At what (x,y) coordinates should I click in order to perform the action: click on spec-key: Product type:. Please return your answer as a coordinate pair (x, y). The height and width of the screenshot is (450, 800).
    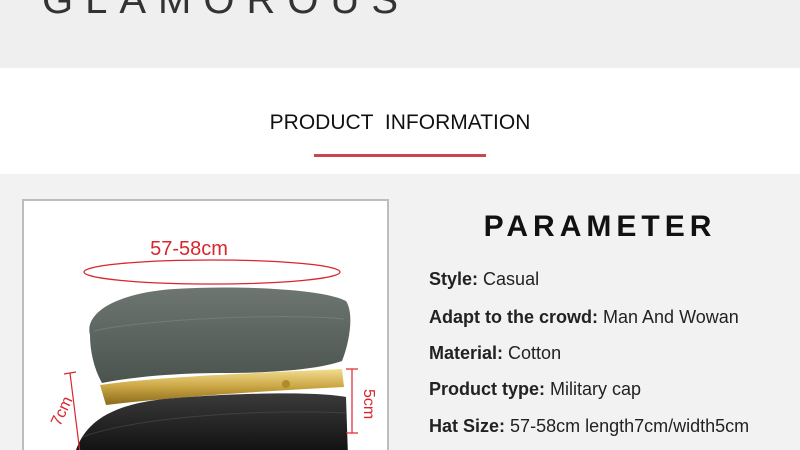
    Looking at the image, I should click on (487, 389).